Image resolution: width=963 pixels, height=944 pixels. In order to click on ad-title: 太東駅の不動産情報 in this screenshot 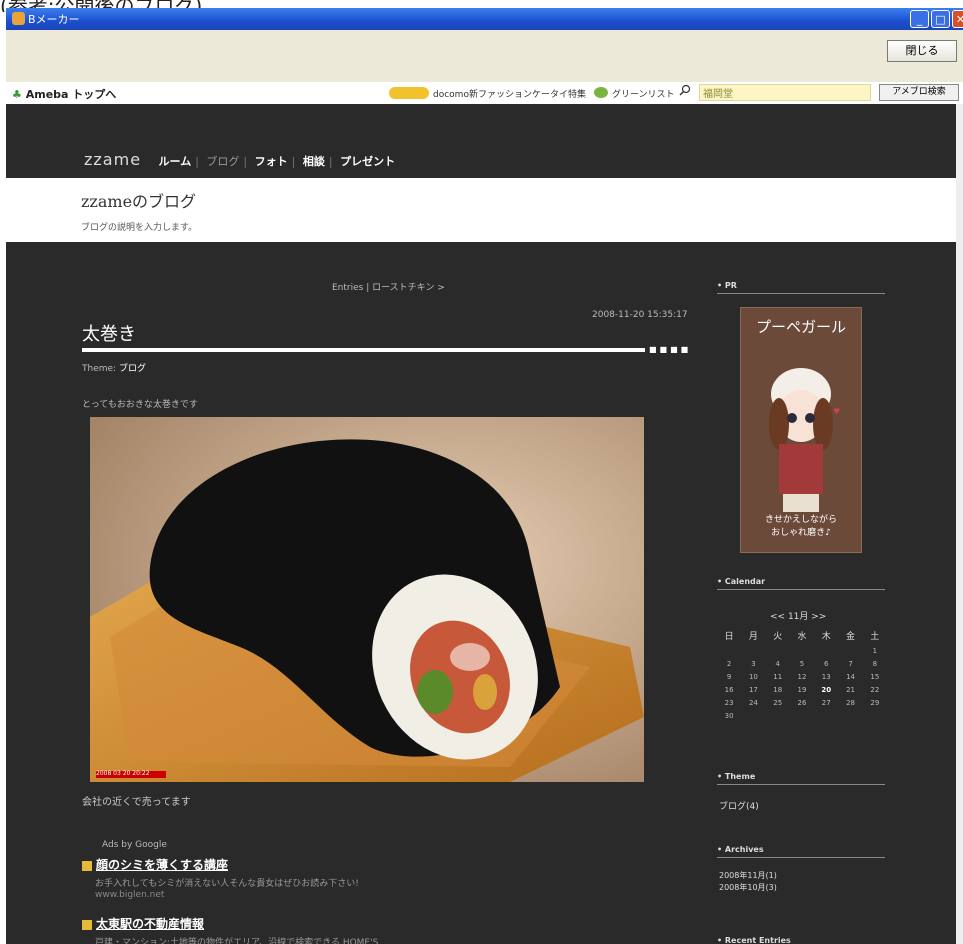, I will do `click(150, 924)`.